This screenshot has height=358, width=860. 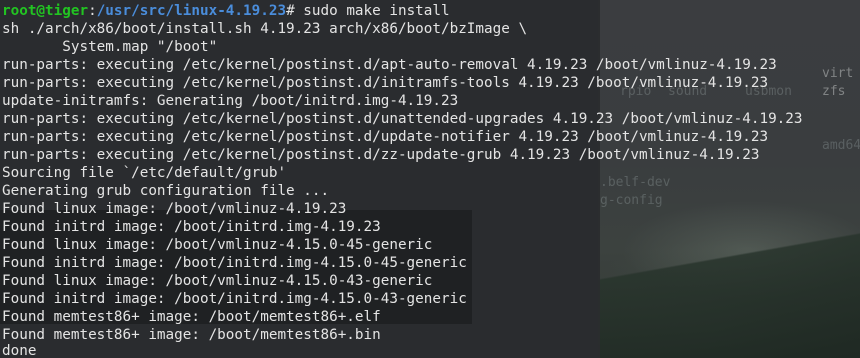 What do you see at coordinates (45, 11) in the screenshot?
I see `prompt-user-host: root@tiger` at bounding box center [45, 11].